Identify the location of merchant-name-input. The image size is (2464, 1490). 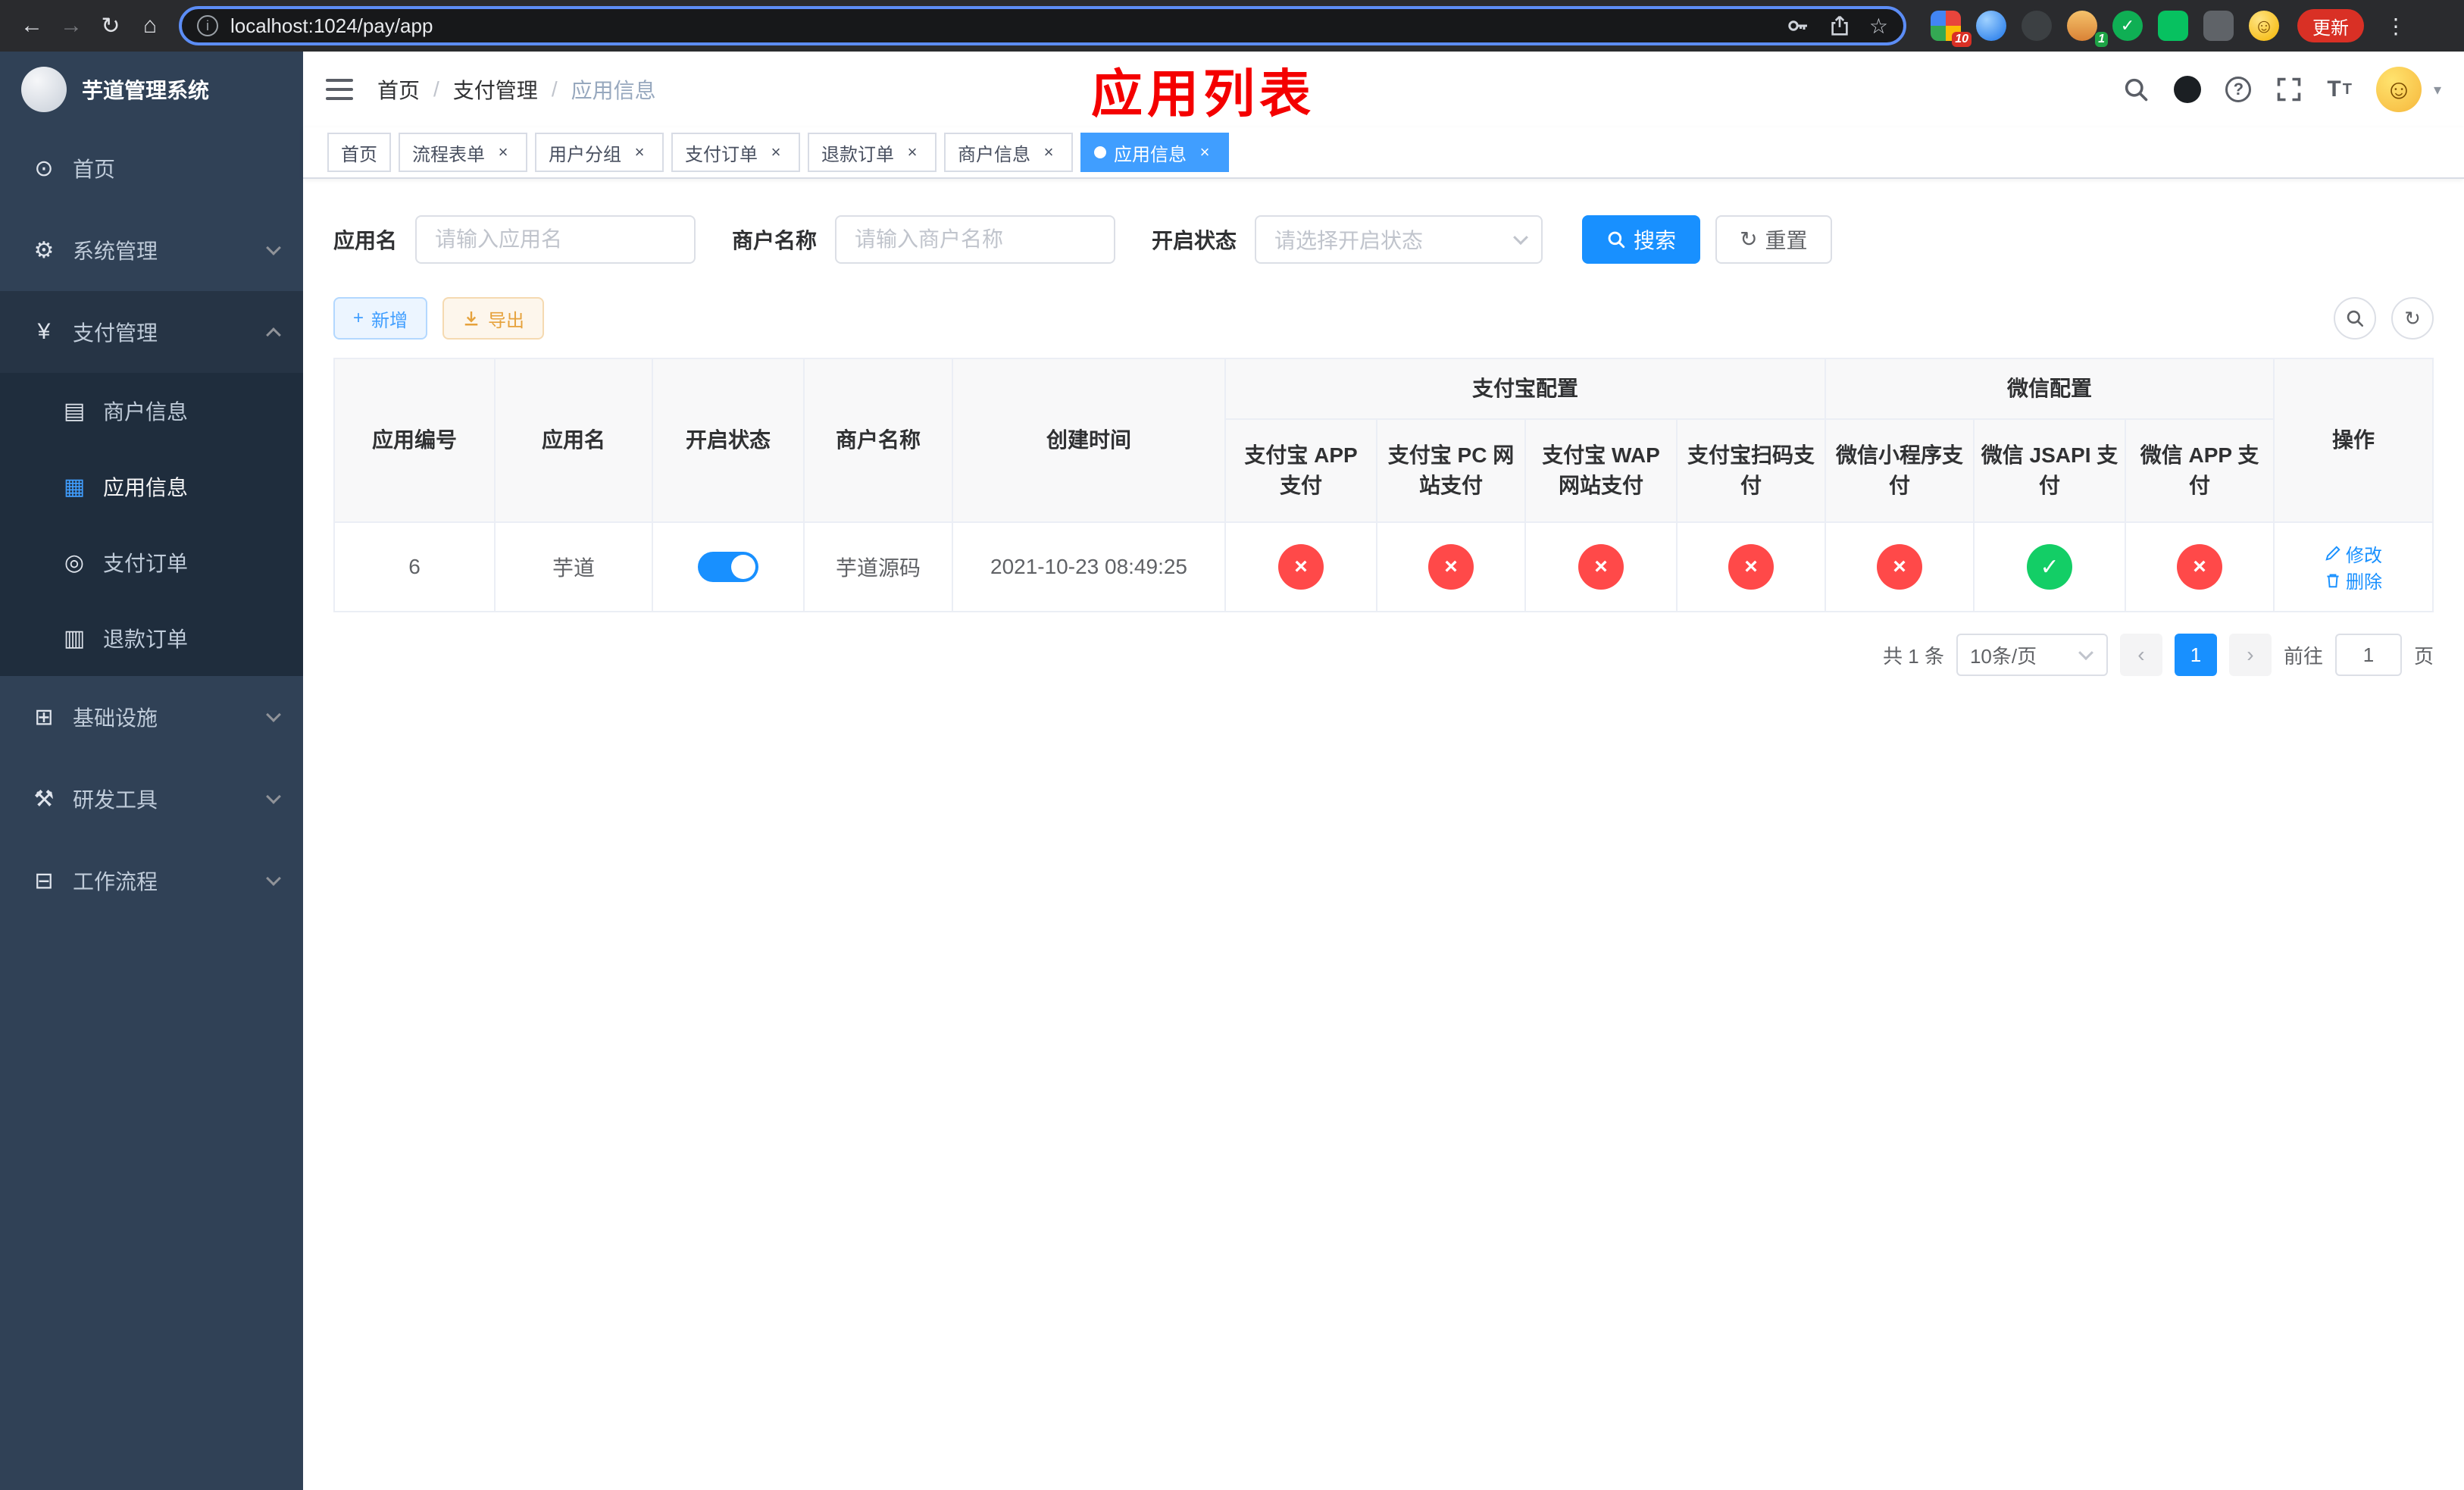
(975, 239).